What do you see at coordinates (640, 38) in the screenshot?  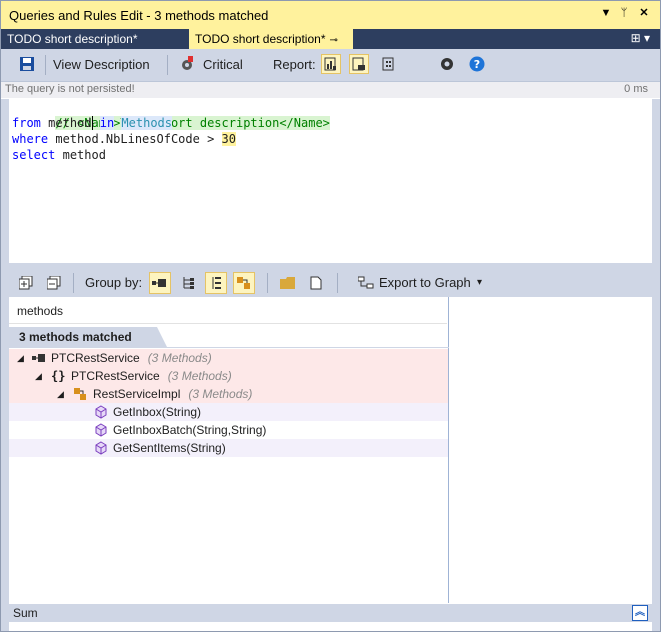 I see `new-tab-dropdown-icon: ⊞ ▾` at bounding box center [640, 38].